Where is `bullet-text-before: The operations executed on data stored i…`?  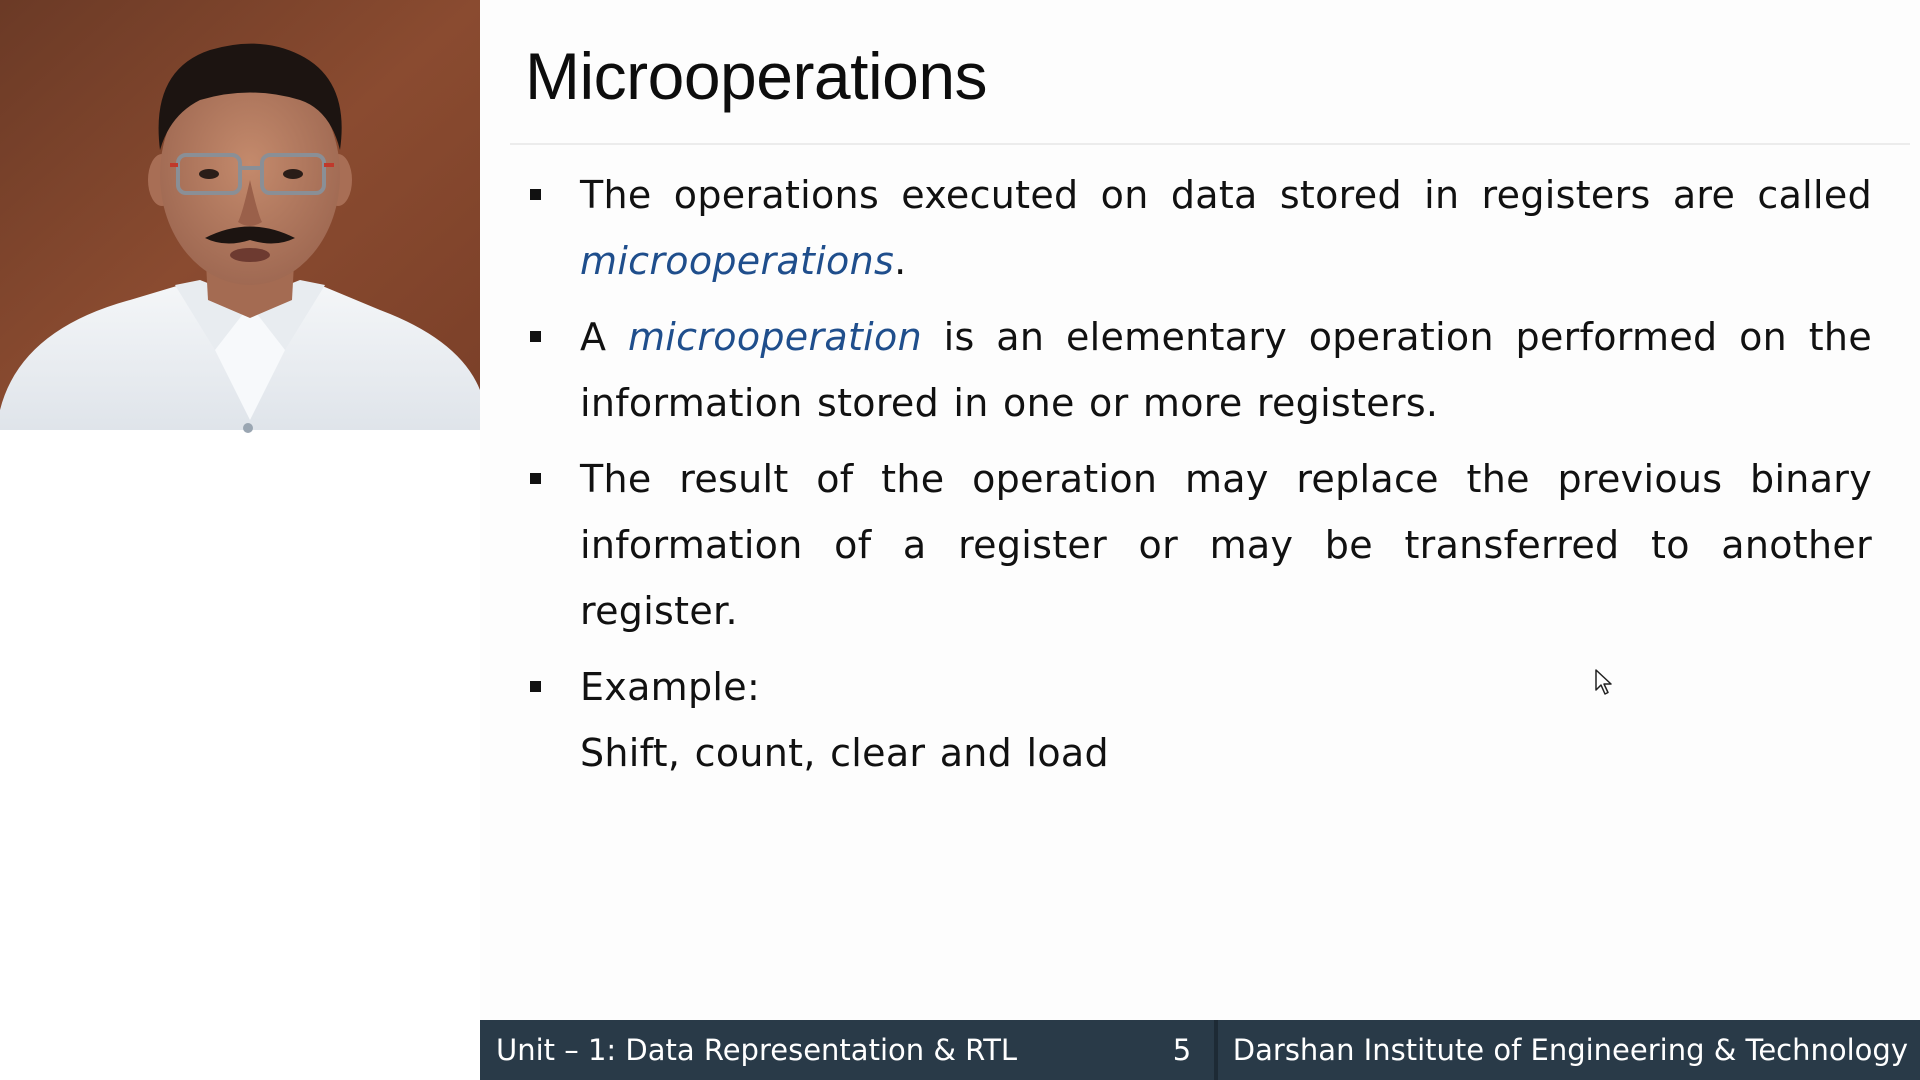 bullet-text-before: The operations executed on data stored i… is located at coordinates (1226, 195).